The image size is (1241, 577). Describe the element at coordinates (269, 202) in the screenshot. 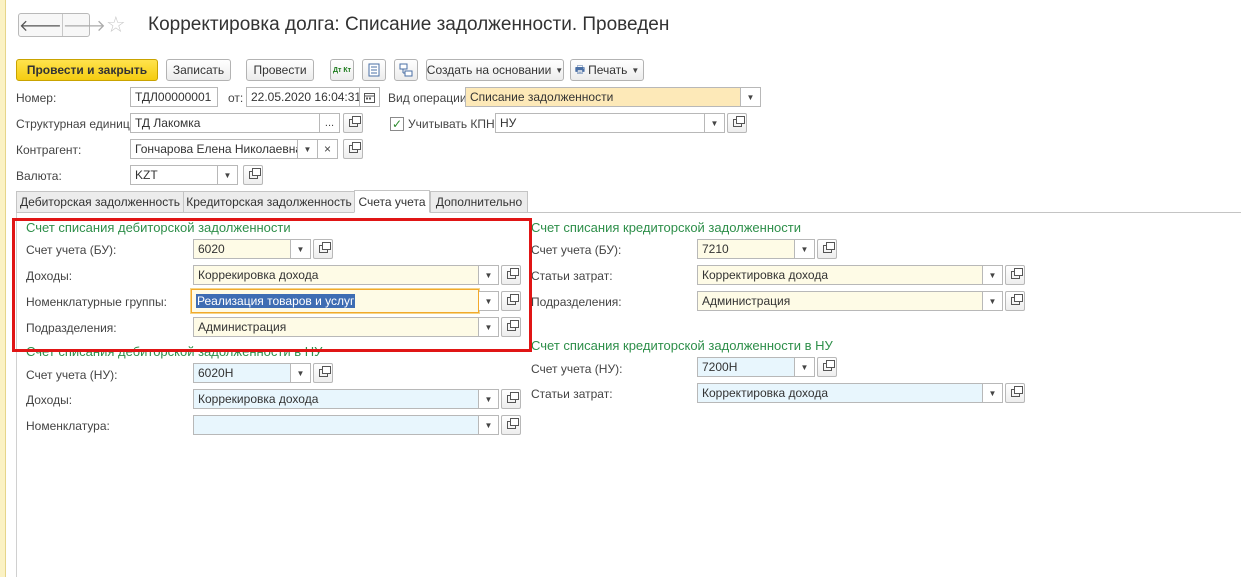

I see `tab-payables: Кредиторская задолженность` at that location.